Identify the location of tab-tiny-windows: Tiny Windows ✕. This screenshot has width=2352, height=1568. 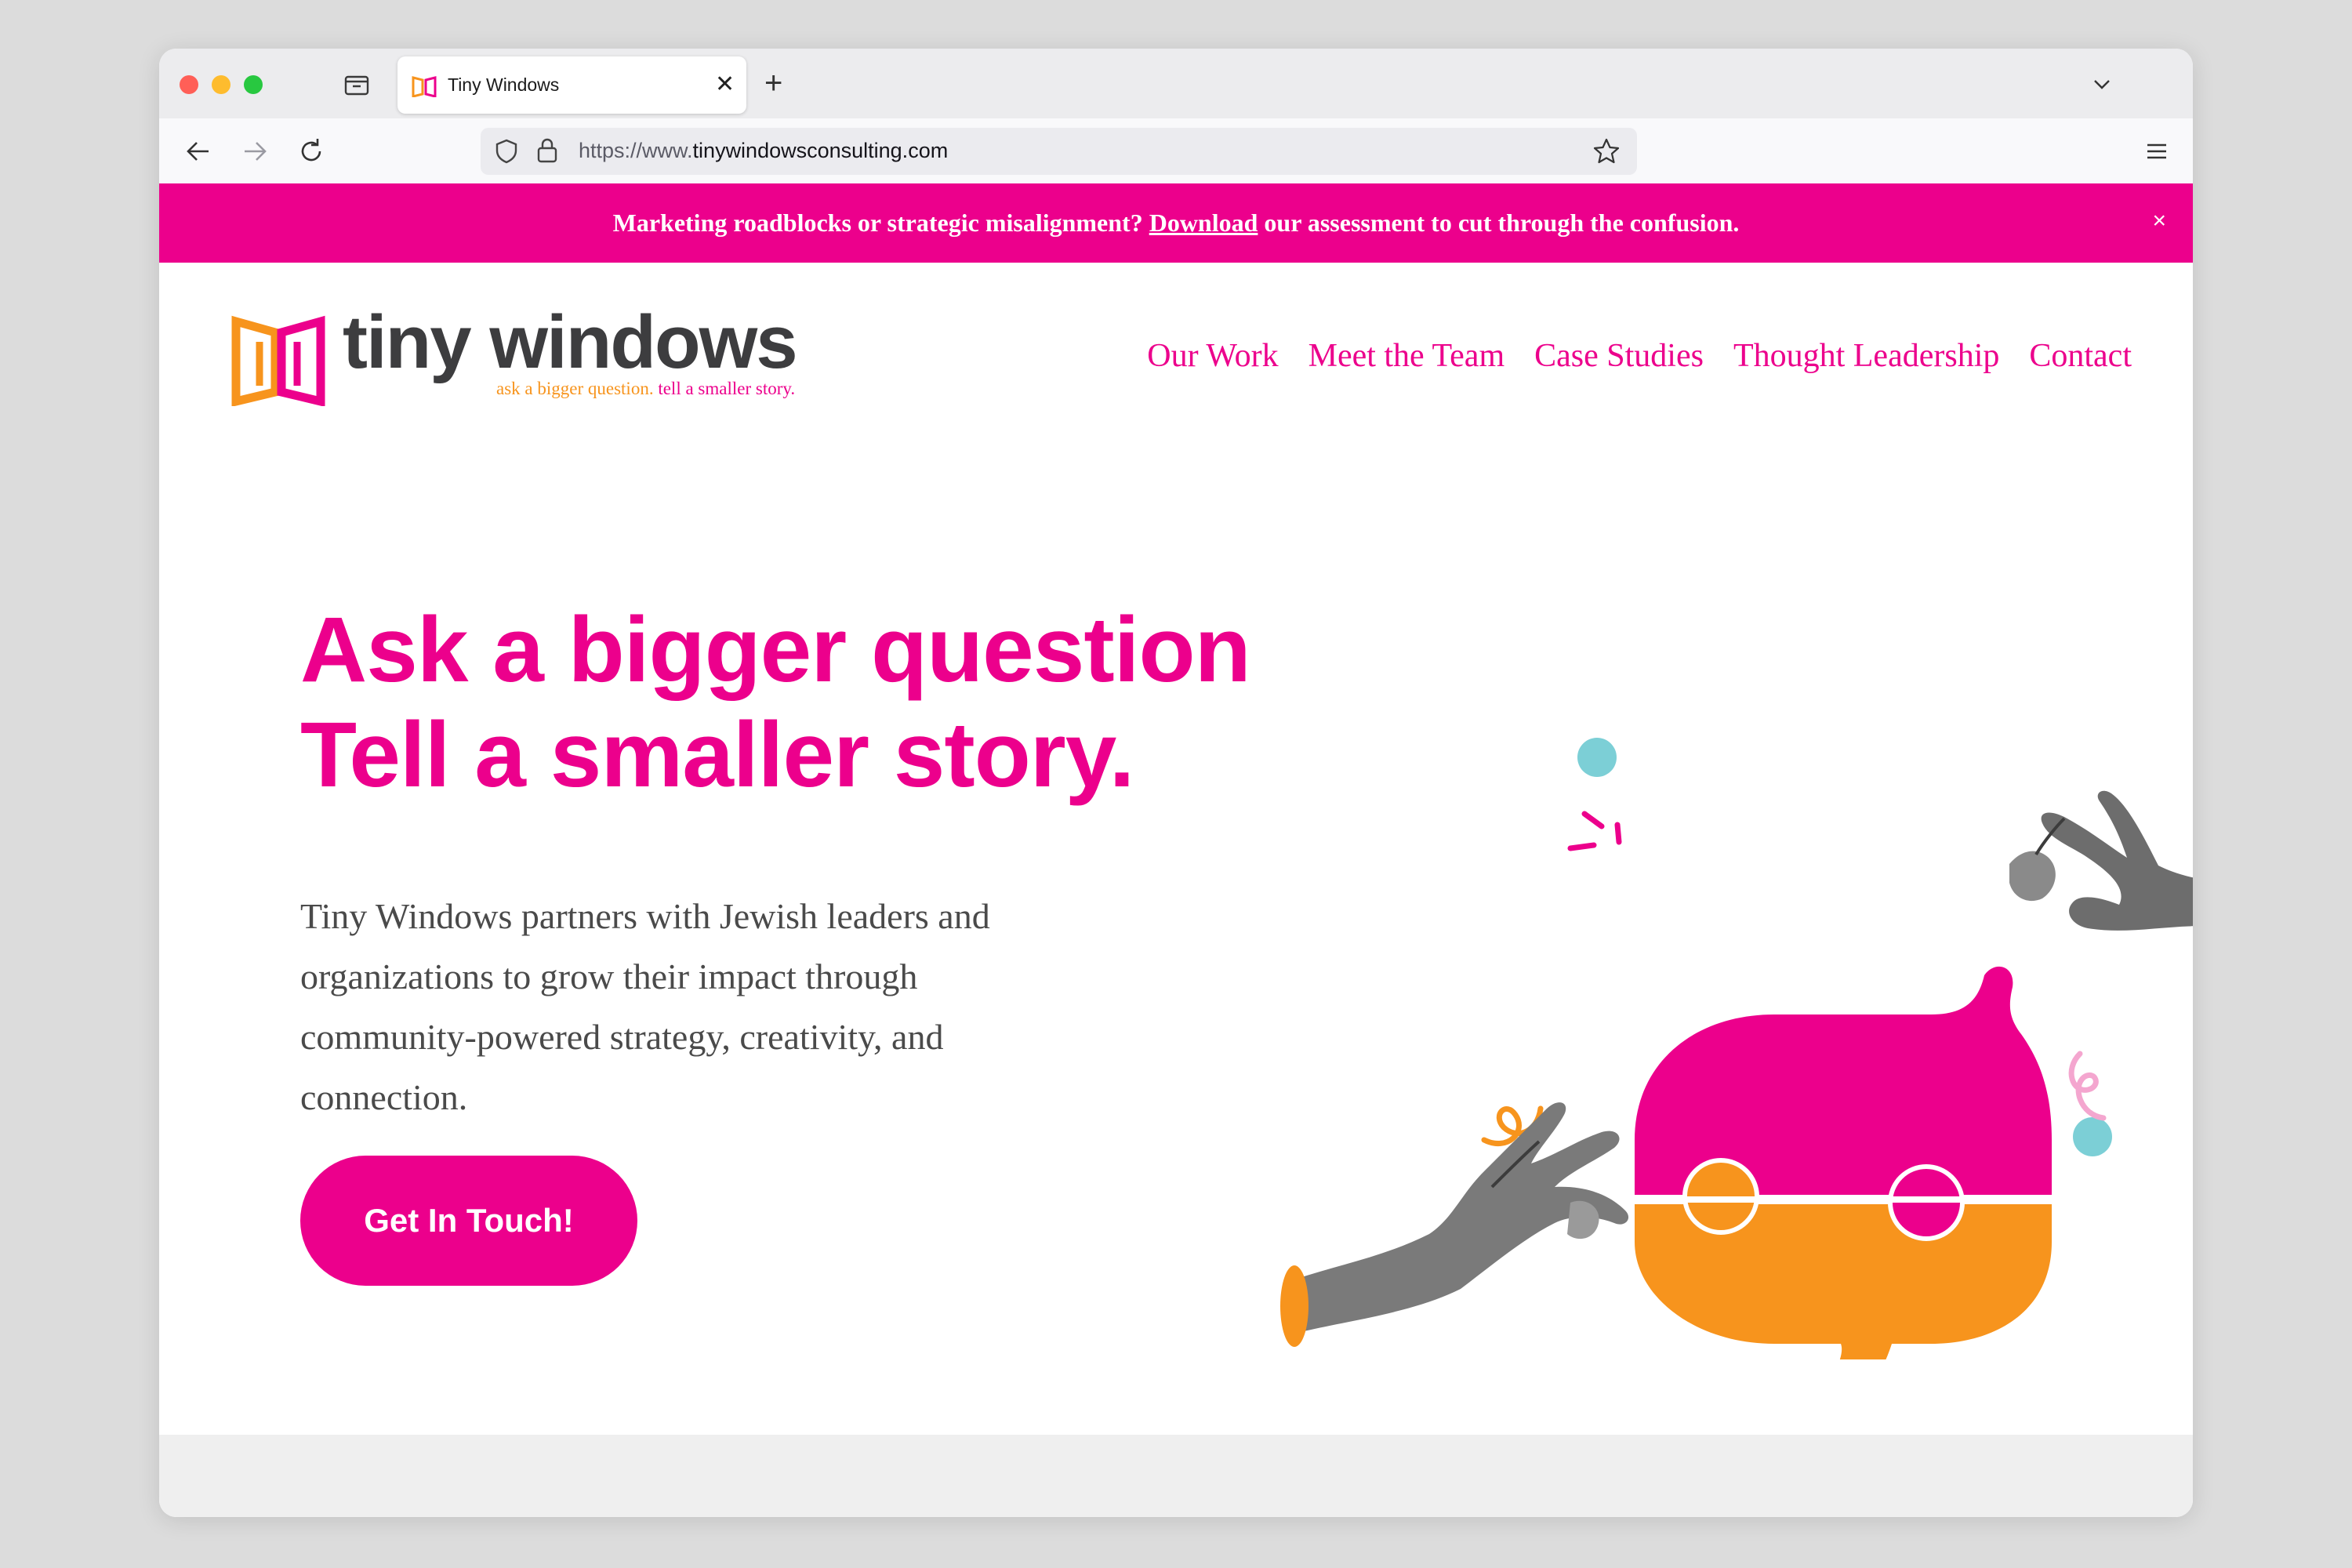
(571, 85).